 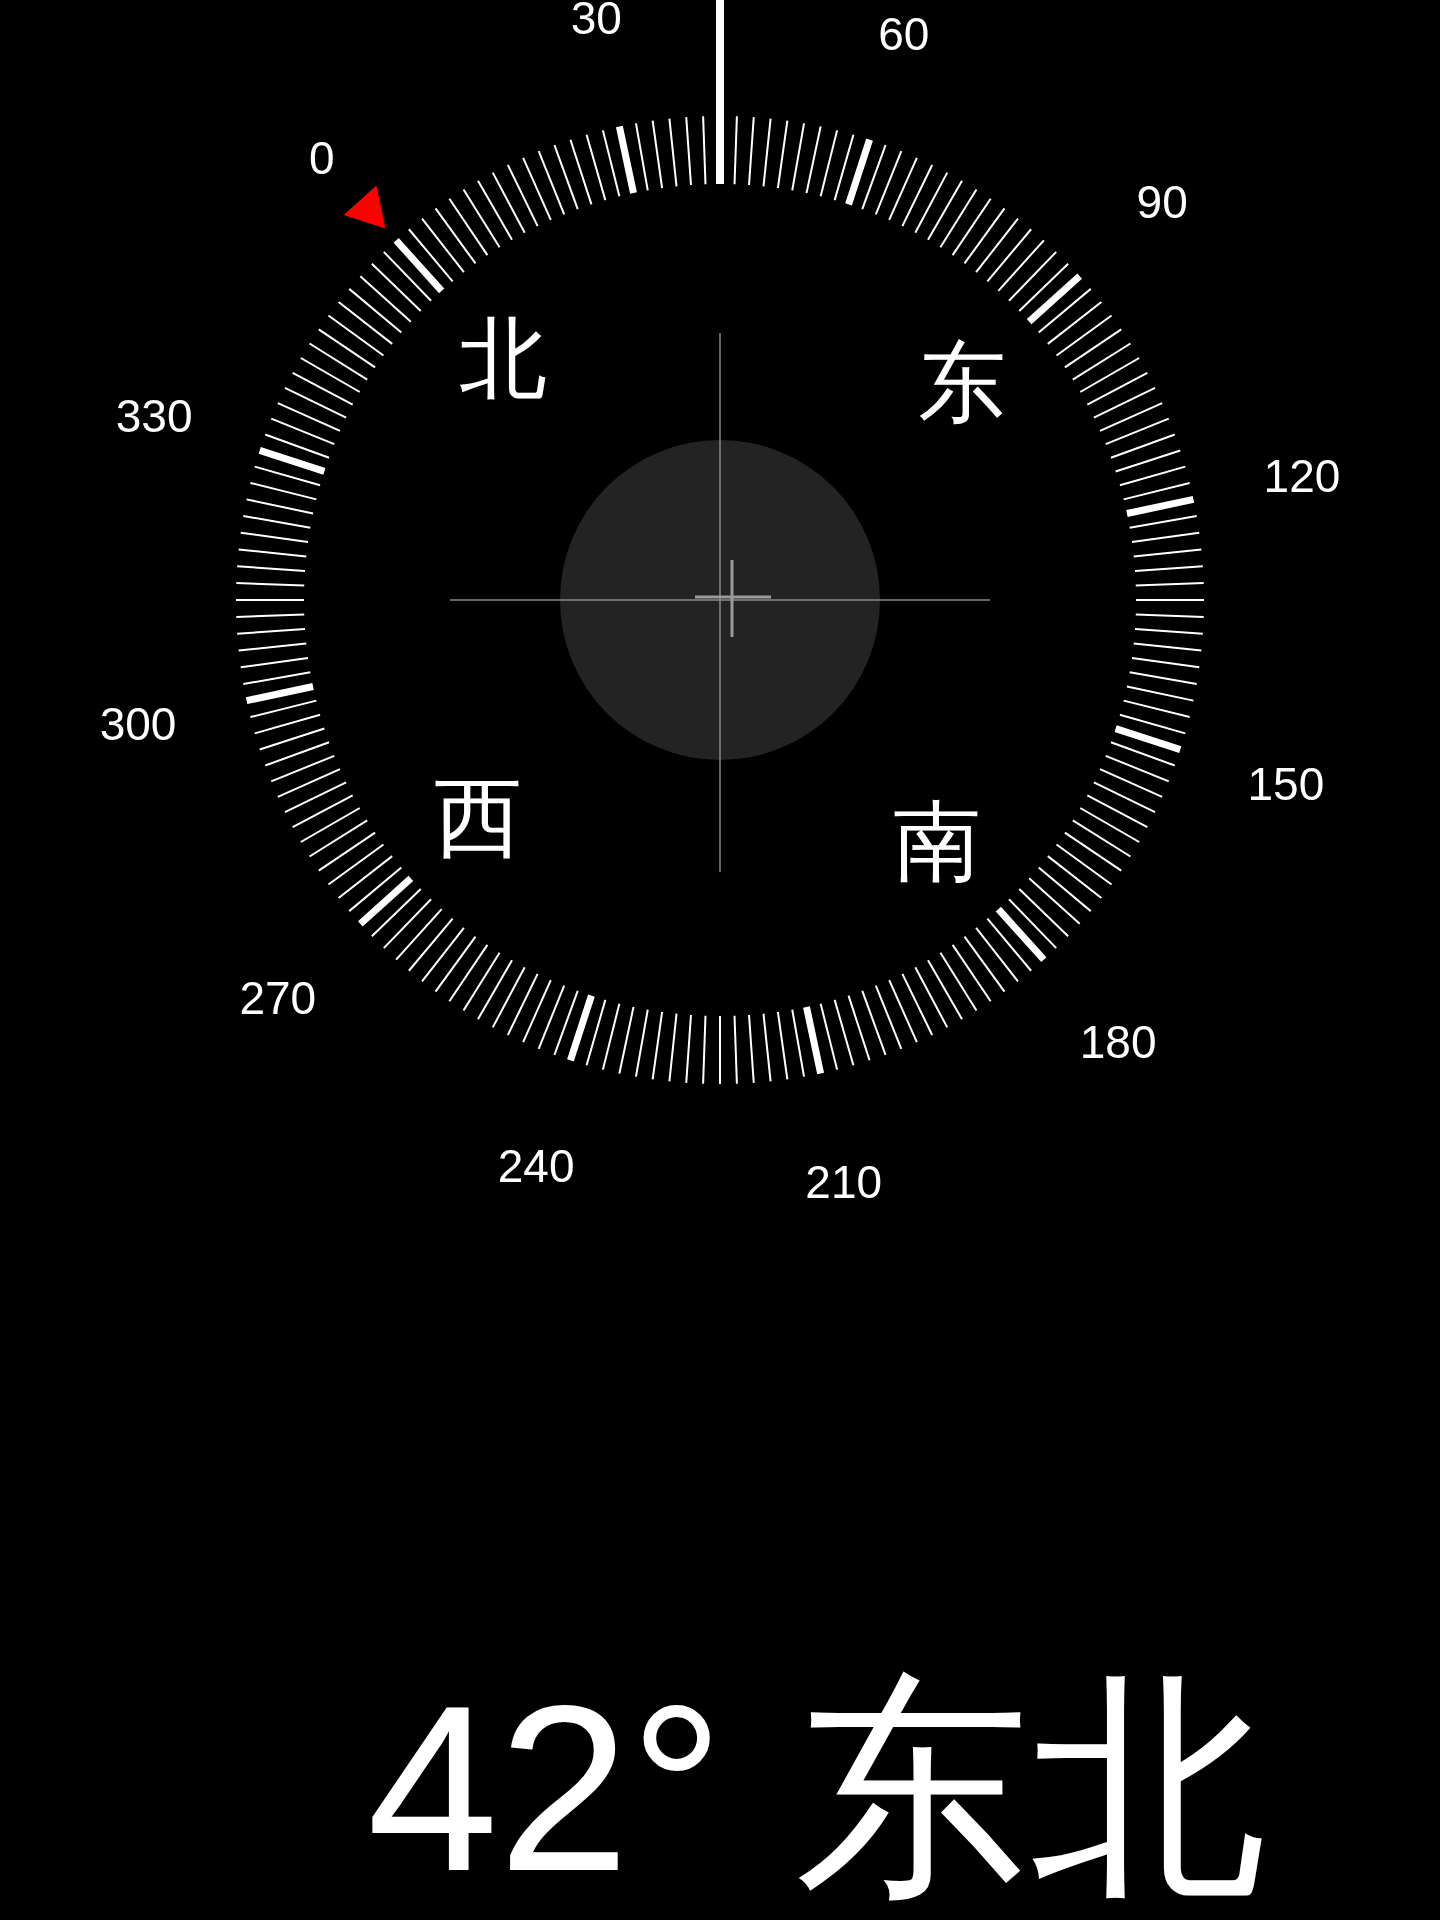 I want to click on degree-label: 180, so click(x=1118, y=1042).